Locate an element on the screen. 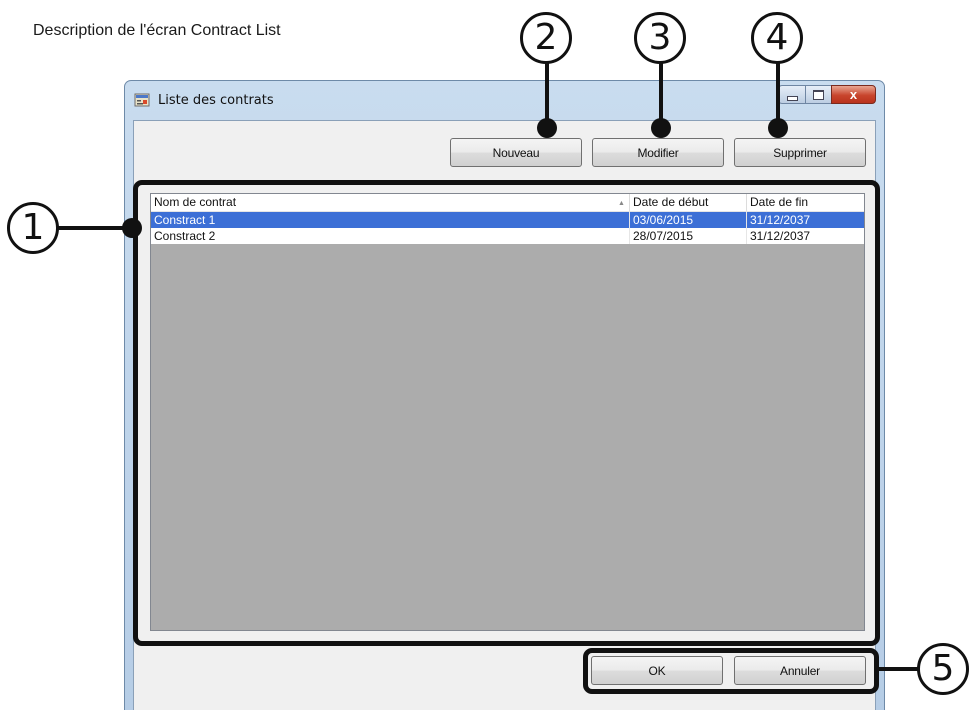 This screenshot has width=975, height=710. callout-1-line is located at coordinates (95, 228).